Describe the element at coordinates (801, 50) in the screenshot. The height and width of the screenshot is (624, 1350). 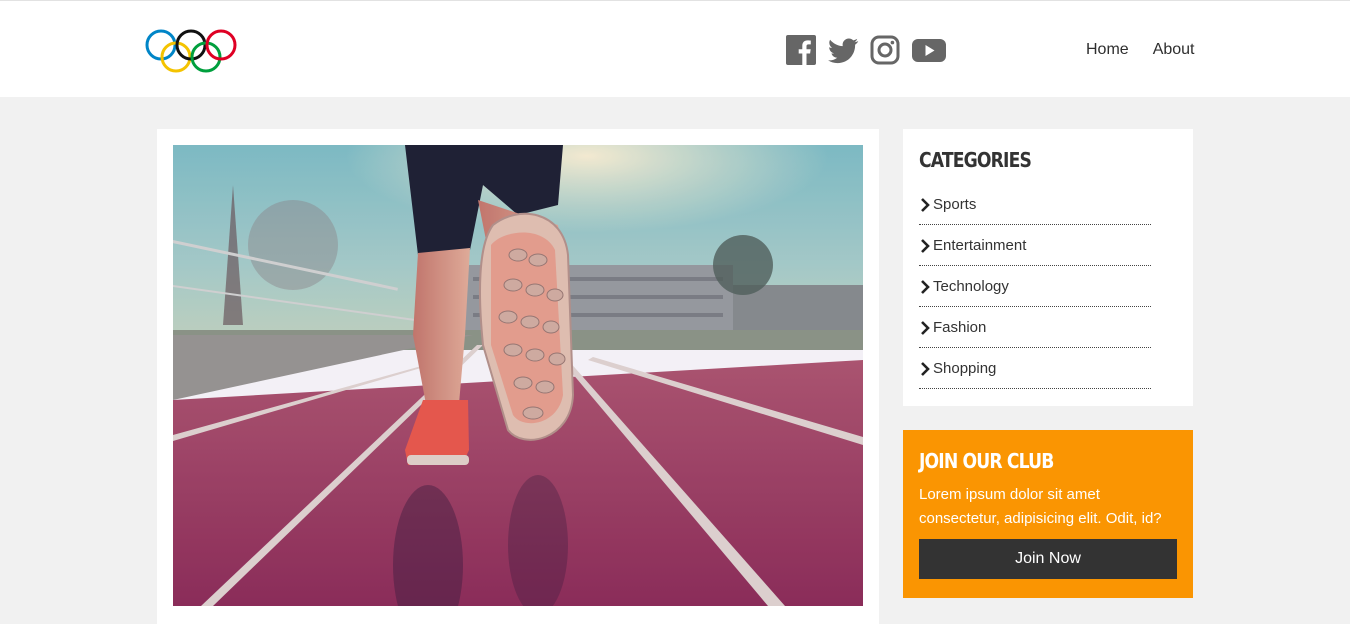
I see `facebook-icon` at that location.